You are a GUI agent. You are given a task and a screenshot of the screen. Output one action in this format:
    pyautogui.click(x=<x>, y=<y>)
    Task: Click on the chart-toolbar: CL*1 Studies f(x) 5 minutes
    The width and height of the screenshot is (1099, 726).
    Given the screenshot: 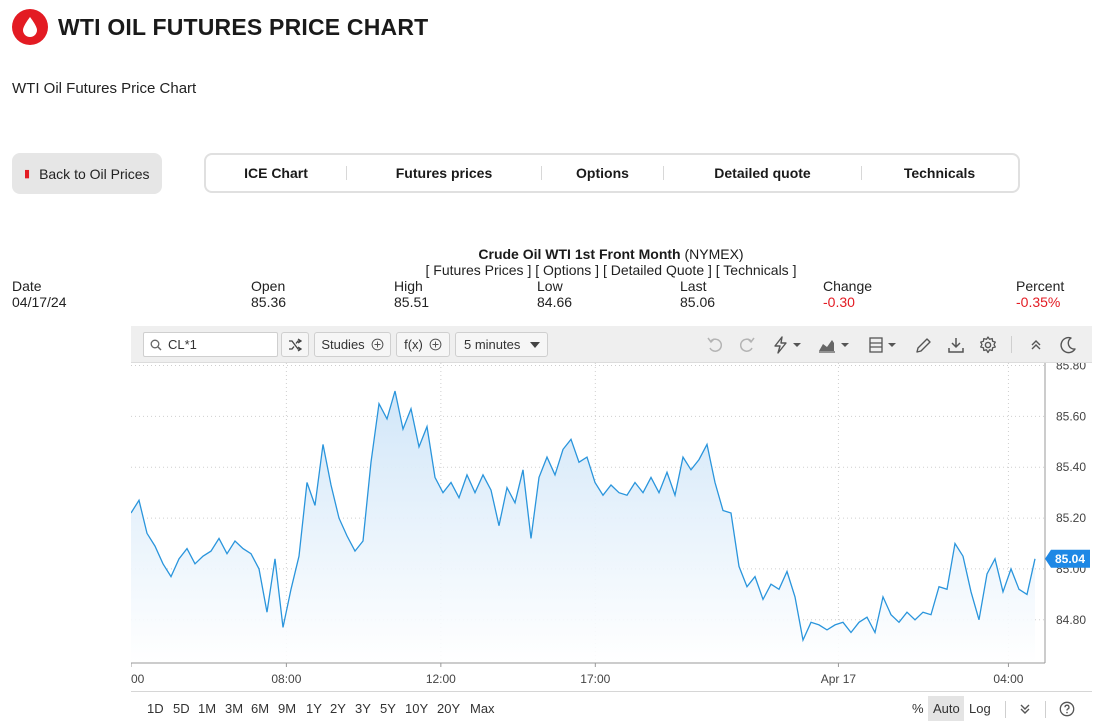 What is the action you would take?
    pyautogui.click(x=611, y=344)
    